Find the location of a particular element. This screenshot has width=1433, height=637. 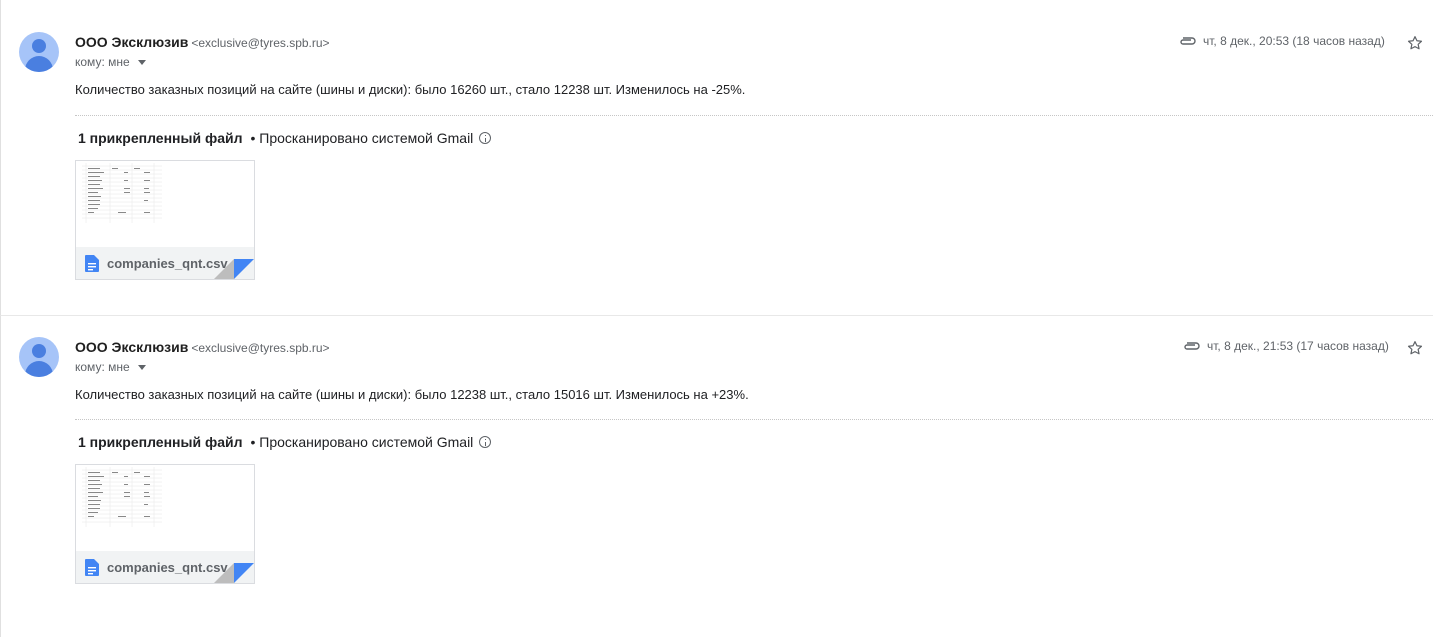

message-date: чт, 8 дек., 20:53 (18 часов назад) is located at coordinates (1294, 41).